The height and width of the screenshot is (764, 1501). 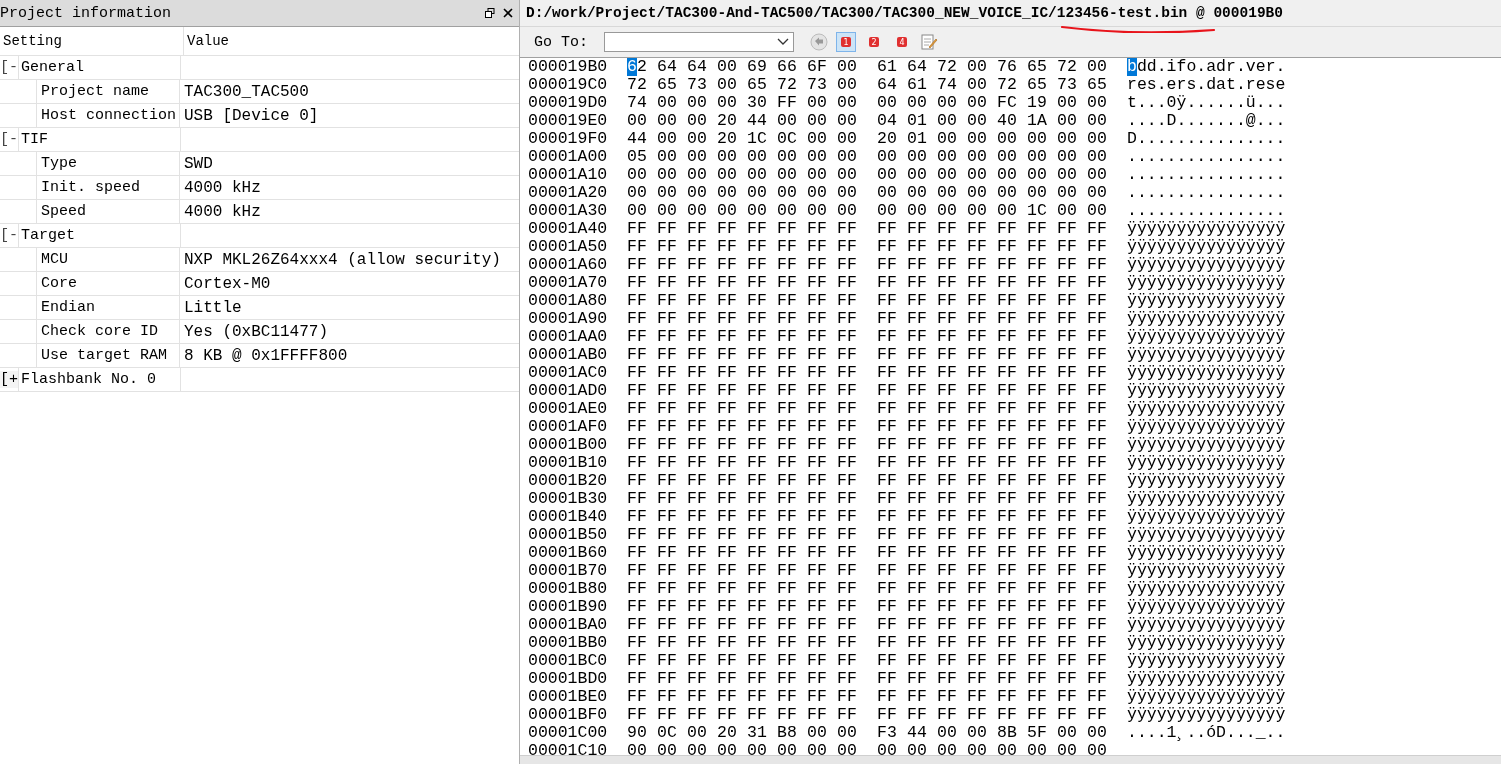 I want to click on hex-byte: 20, so click(x=732, y=139).